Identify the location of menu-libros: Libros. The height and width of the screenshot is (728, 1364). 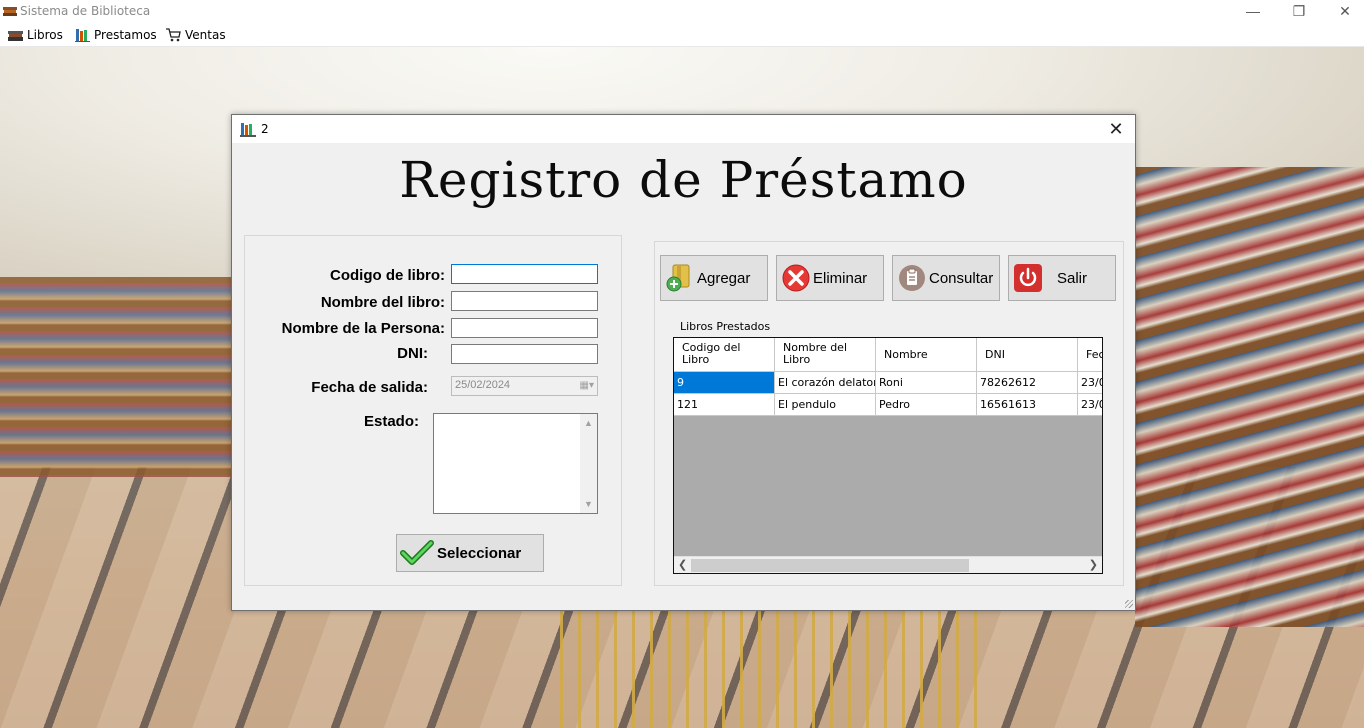
(35, 35).